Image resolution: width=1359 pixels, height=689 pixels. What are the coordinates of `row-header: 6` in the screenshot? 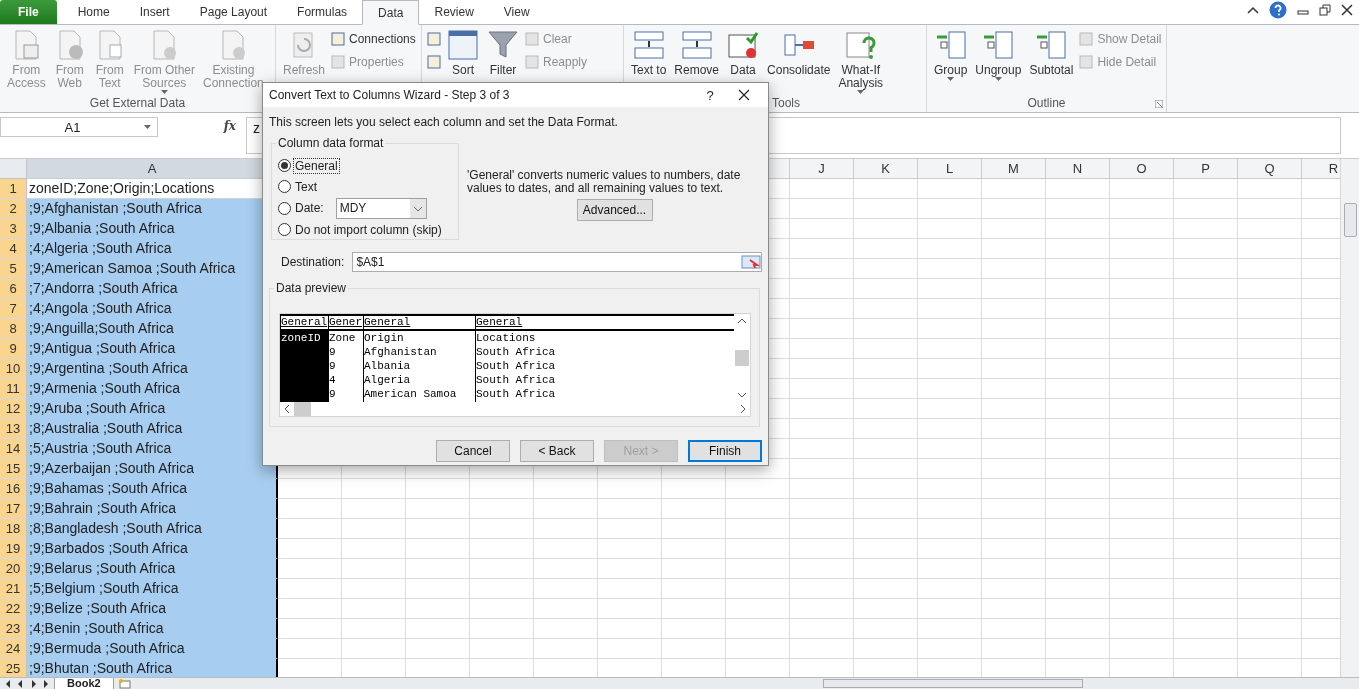 It's located at (13, 289).